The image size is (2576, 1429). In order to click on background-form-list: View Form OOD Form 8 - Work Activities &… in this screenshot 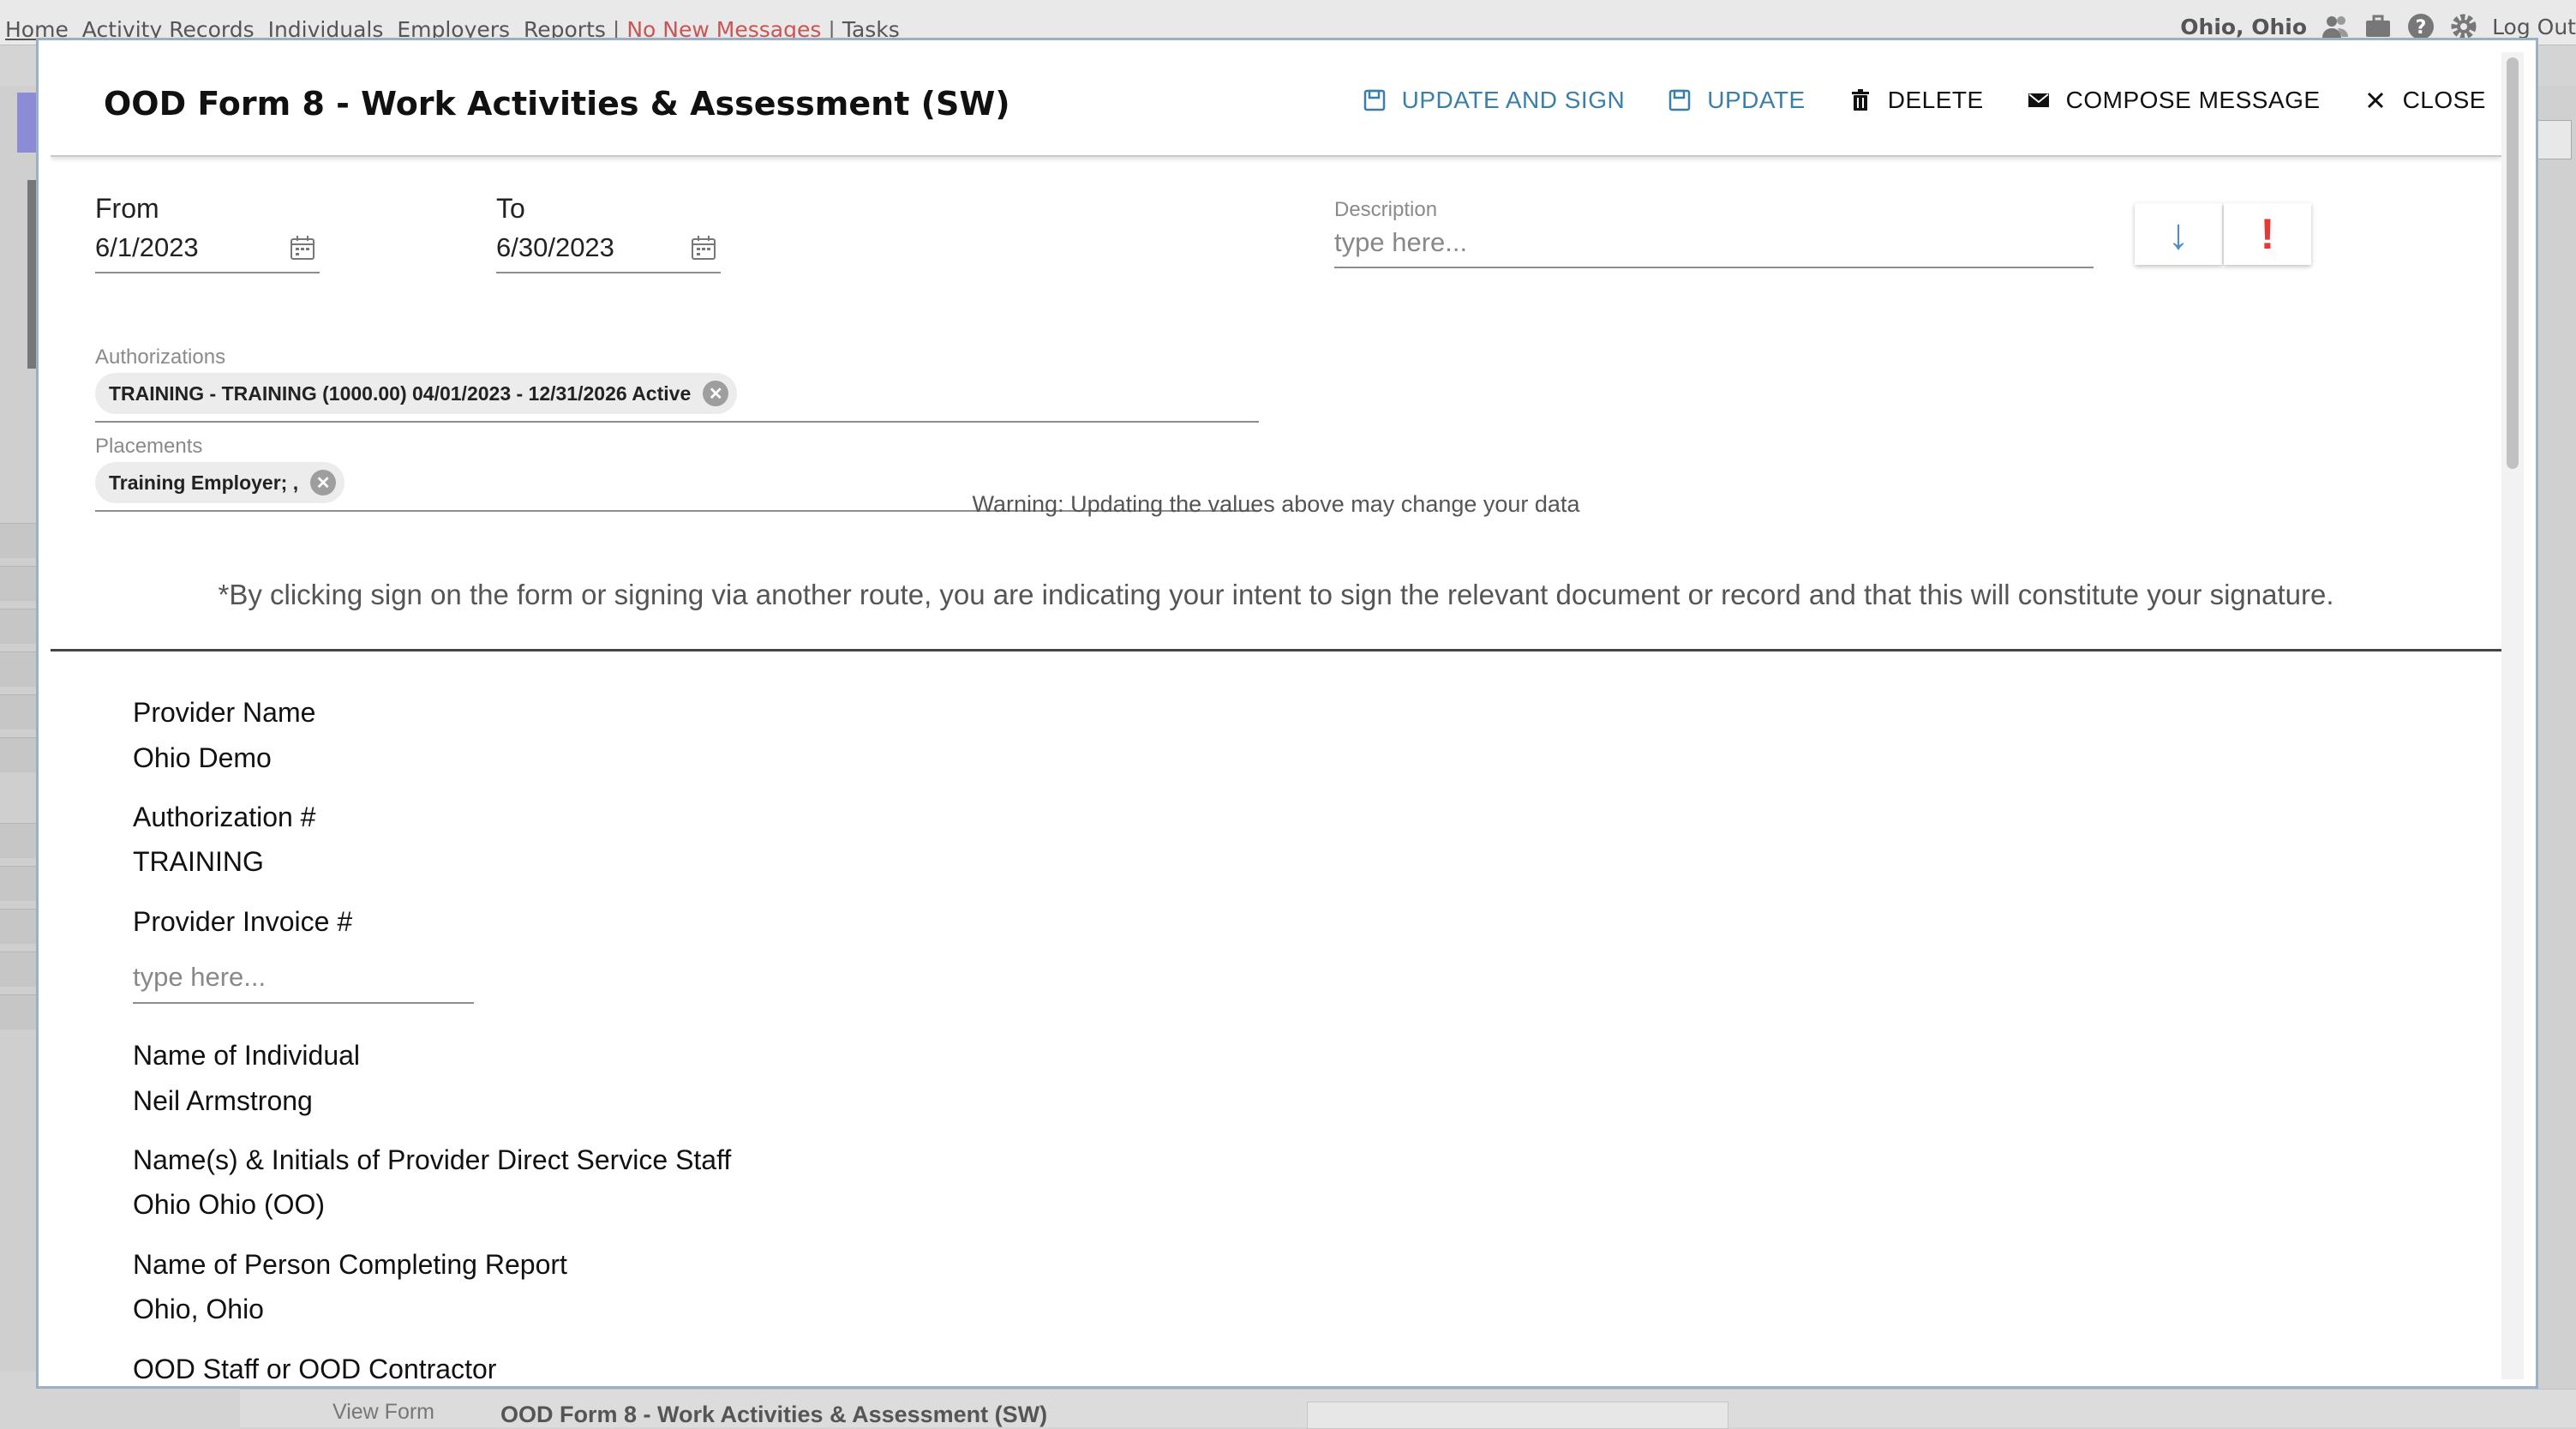, I will do `click(1408, 1409)`.